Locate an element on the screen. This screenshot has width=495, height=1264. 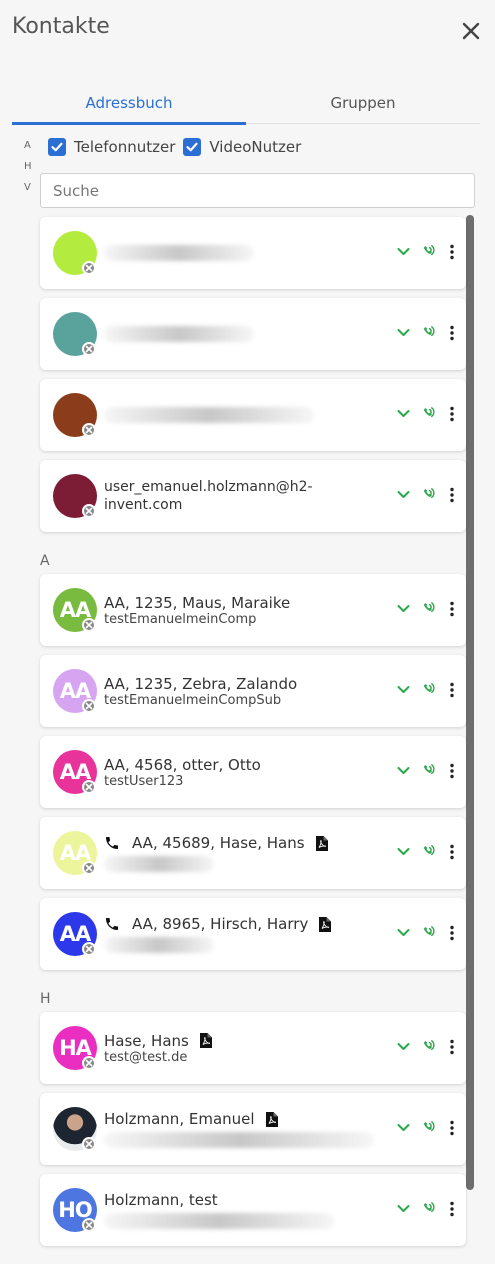
contact-name-row: AA, 1235, Maus, Maraike is located at coordinates (244, 603).